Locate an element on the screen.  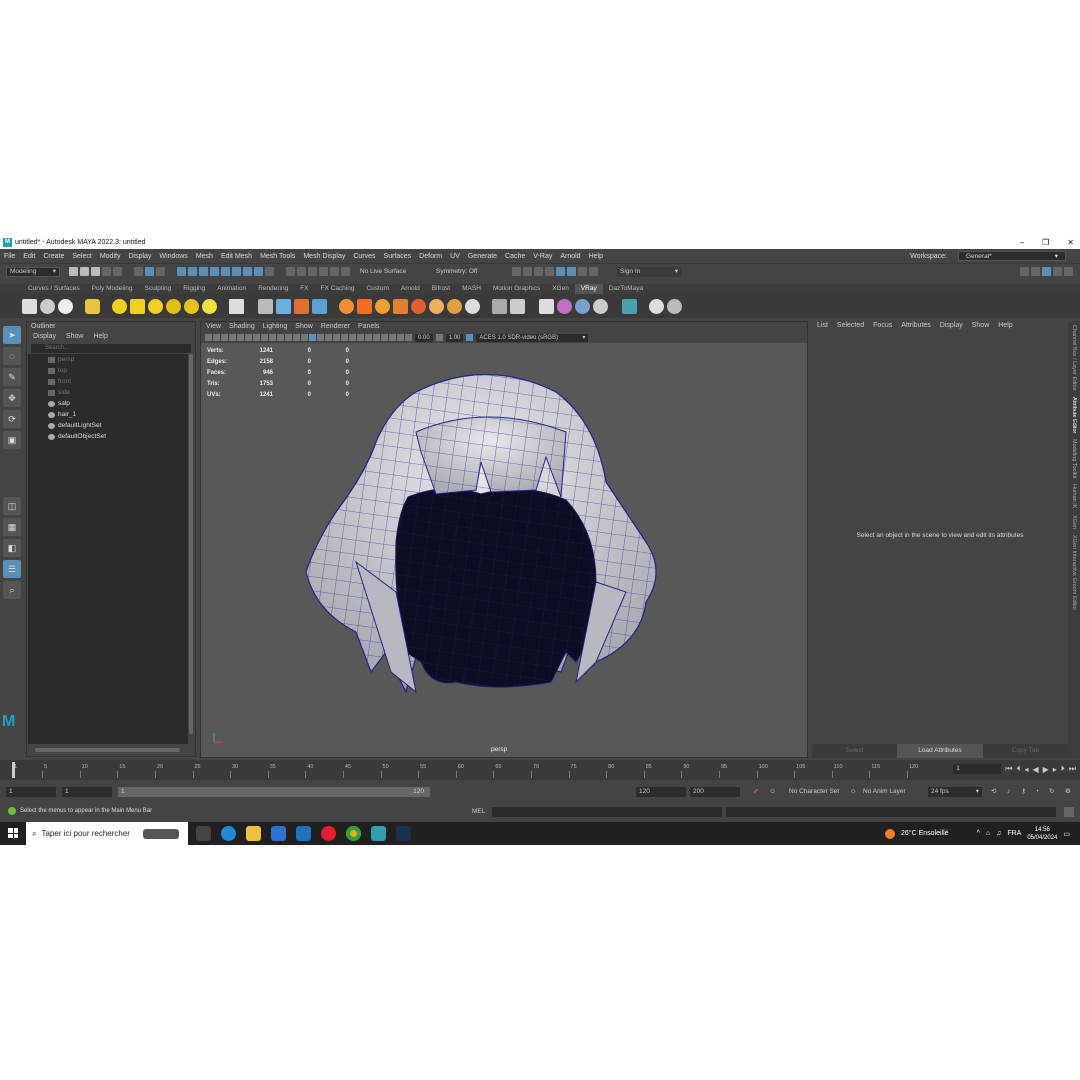
shelf-tab-fx-caching: FX Caching is located at coordinates (338, 289).